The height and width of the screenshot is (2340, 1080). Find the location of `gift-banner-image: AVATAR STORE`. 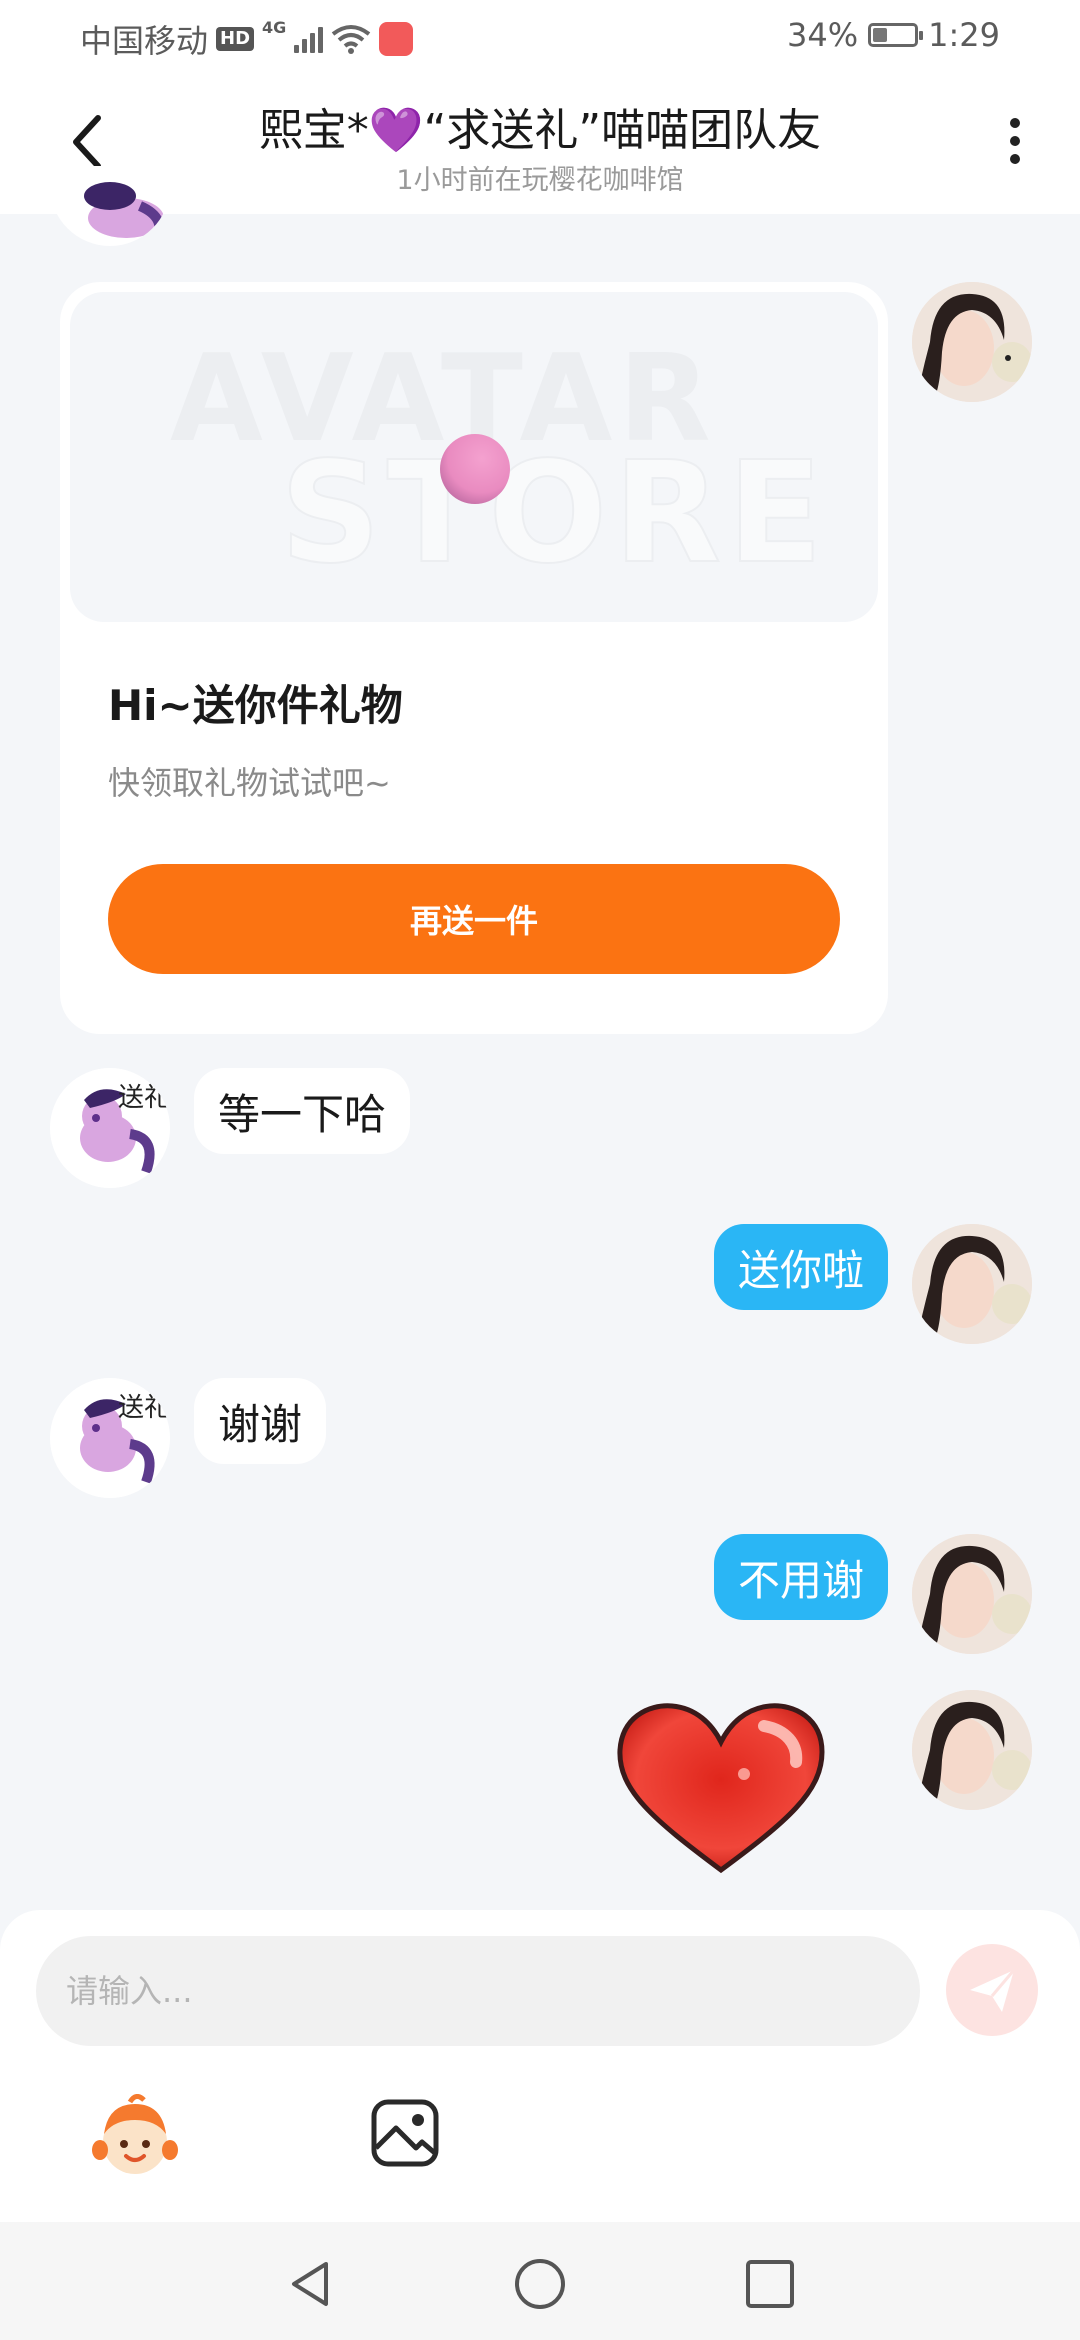

gift-banner-image: AVATAR STORE is located at coordinates (474, 457).